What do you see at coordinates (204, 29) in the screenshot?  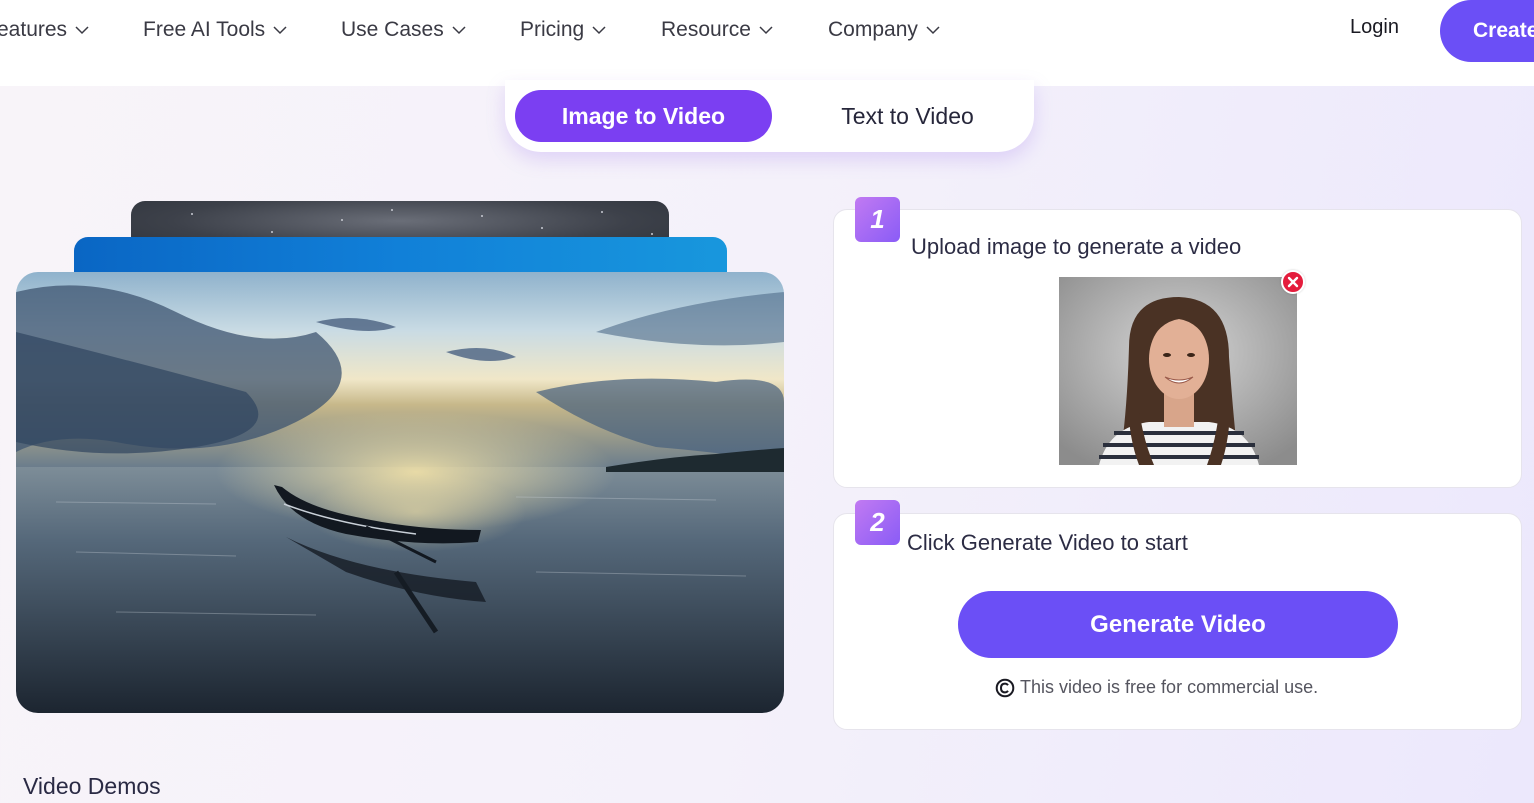 I see `nav-label: Free AI Tools` at bounding box center [204, 29].